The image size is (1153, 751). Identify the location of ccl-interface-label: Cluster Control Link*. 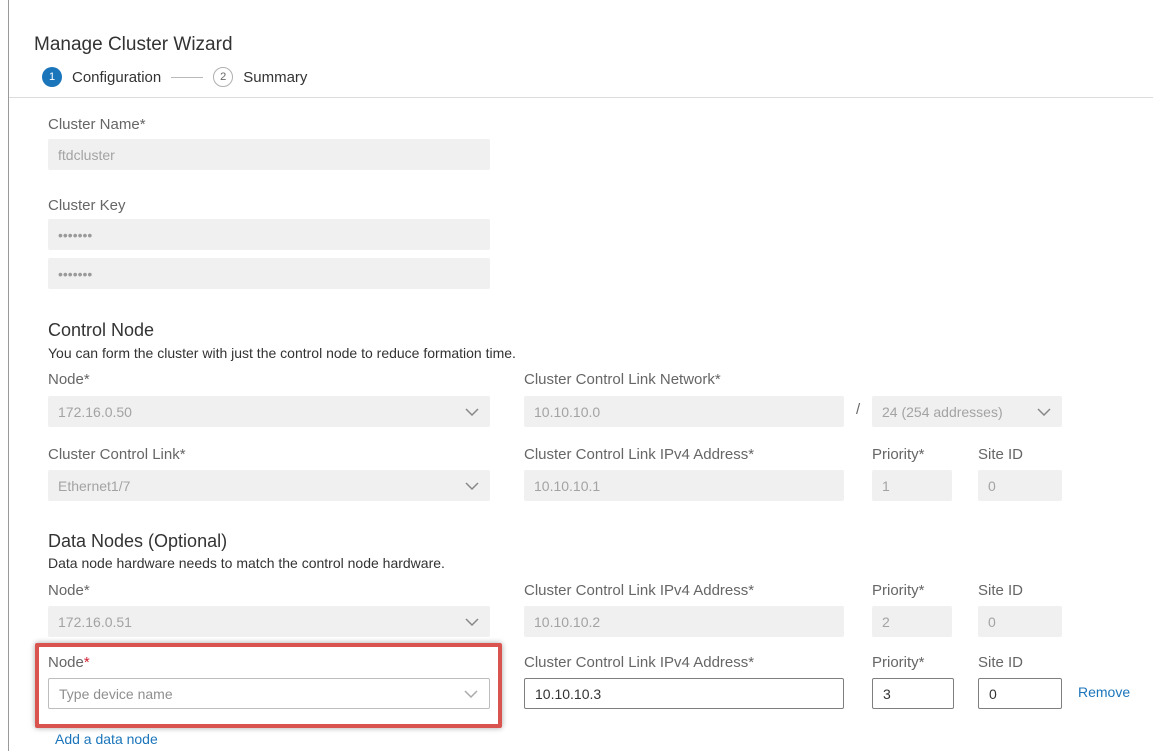
(117, 454).